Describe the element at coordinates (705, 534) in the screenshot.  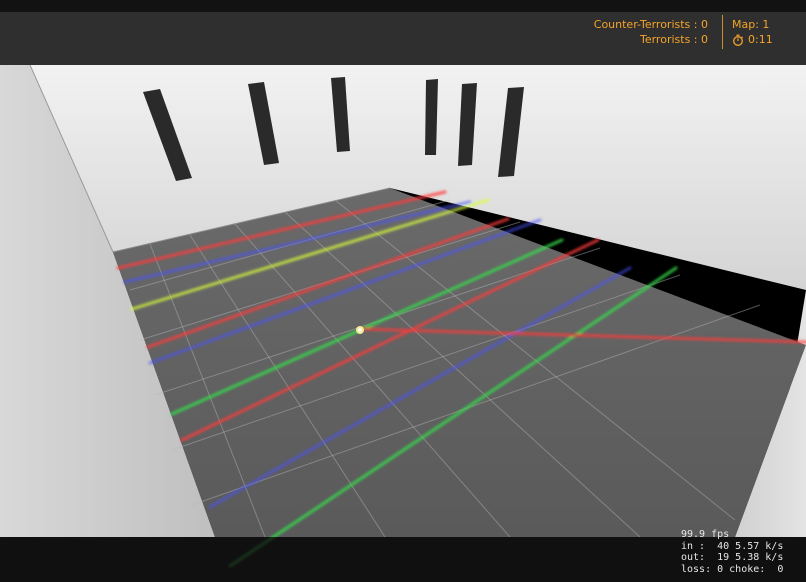
I see `fps-readout: 99.9 fps` at that location.